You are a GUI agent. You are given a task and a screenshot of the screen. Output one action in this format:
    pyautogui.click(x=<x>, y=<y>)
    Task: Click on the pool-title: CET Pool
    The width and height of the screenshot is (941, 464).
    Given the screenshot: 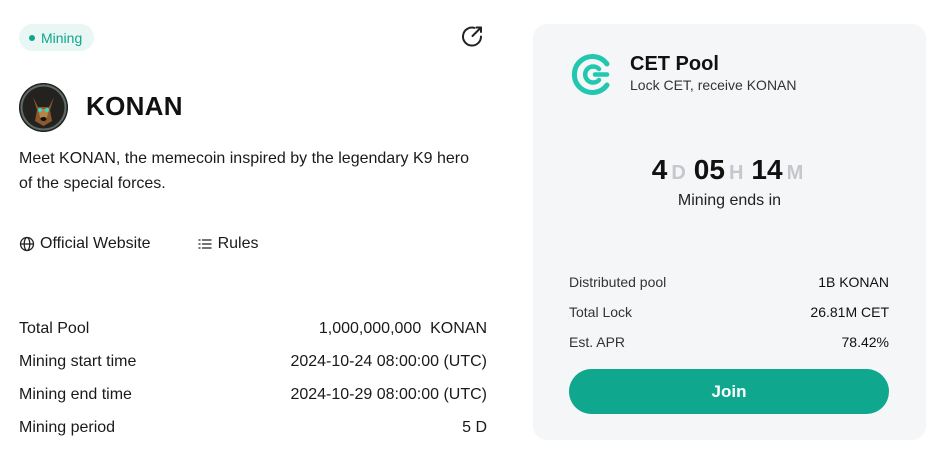 What is the action you would take?
    pyautogui.click(x=674, y=64)
    